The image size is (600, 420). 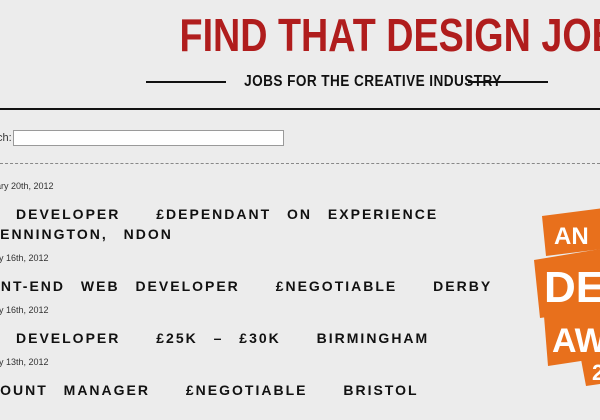 What do you see at coordinates (571, 236) in the screenshot?
I see `badge-text-1: AN` at bounding box center [571, 236].